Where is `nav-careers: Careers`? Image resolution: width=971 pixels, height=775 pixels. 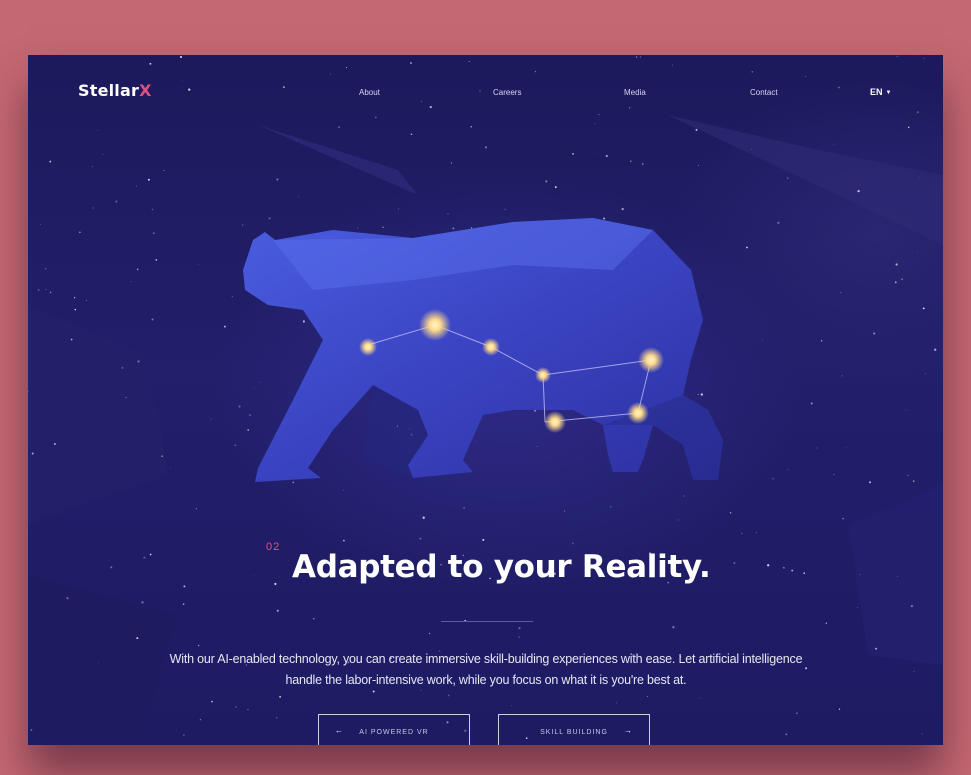 nav-careers: Careers is located at coordinates (507, 92).